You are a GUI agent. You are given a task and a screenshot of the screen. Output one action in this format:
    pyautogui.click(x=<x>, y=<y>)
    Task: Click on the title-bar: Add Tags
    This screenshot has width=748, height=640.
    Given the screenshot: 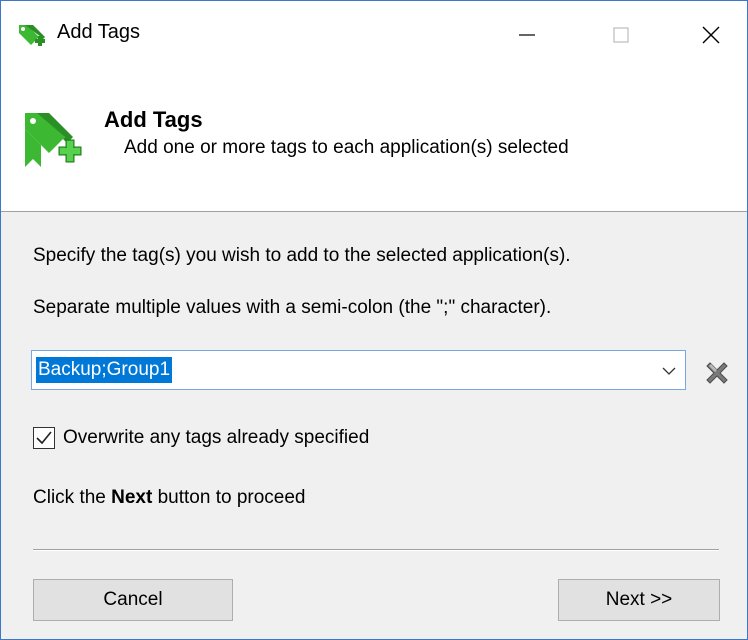 What is the action you would take?
    pyautogui.click(x=374, y=35)
    